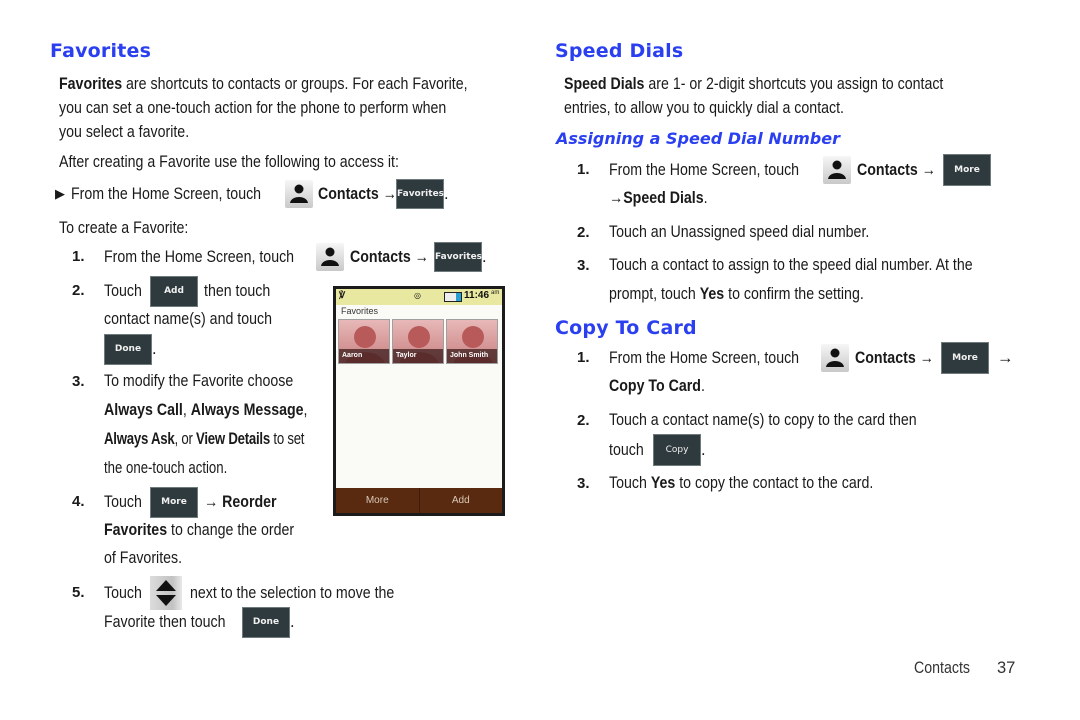 This screenshot has width=1080, height=720. Describe the element at coordinates (124, 228) in the screenshot. I see `create-label-text: To create a Favorite:` at that location.